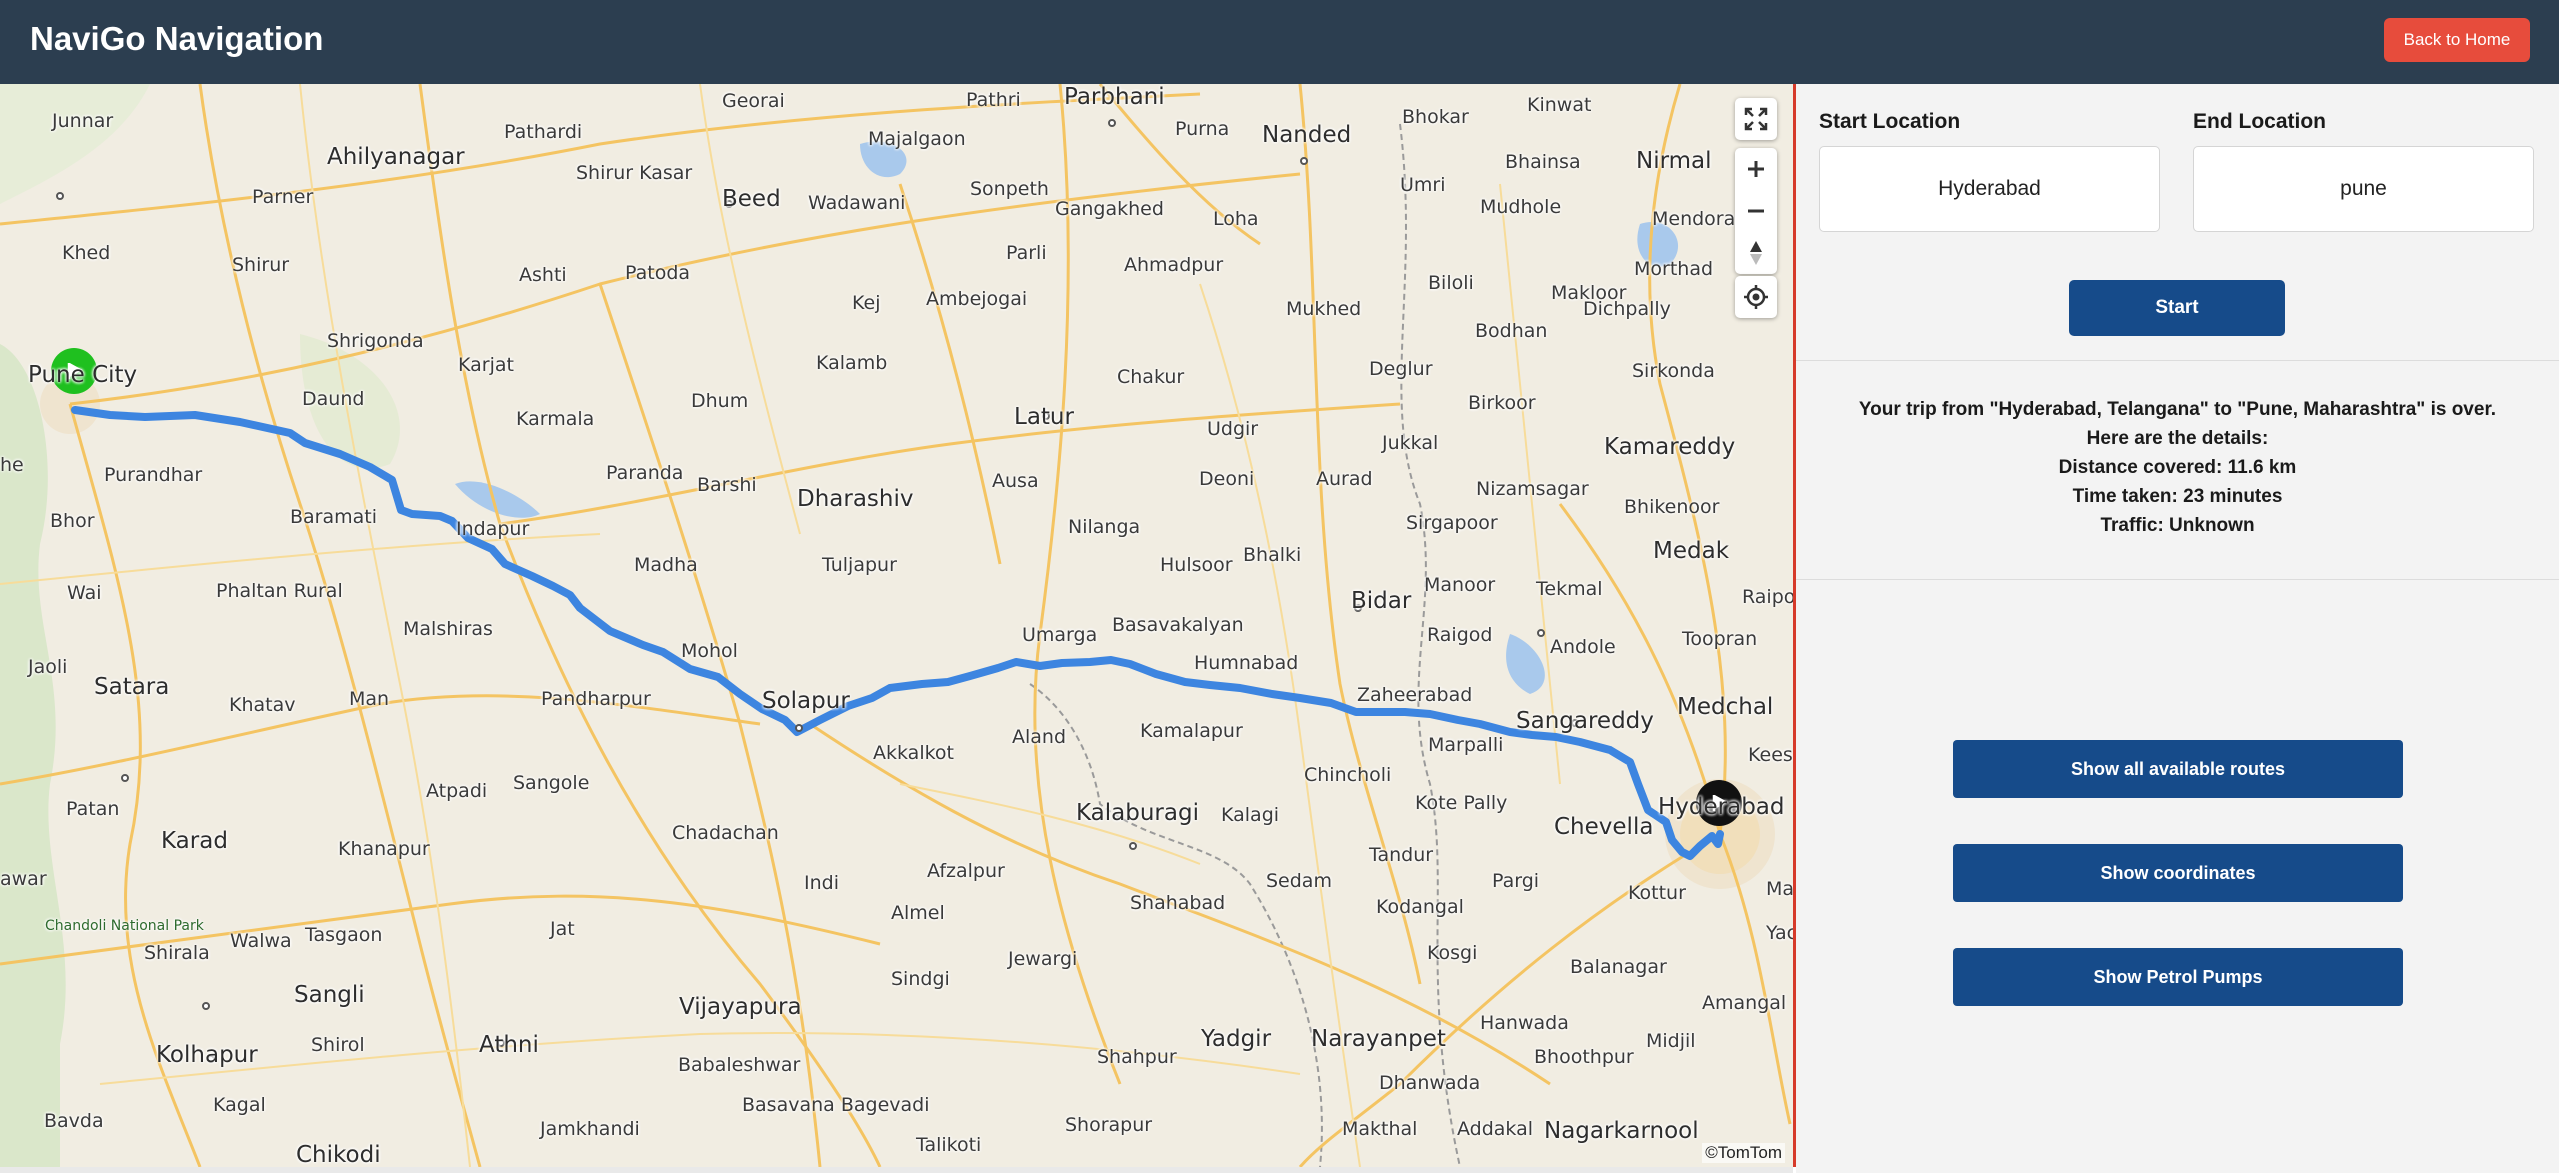 Image resolution: width=2559 pixels, height=1173 pixels. Describe the element at coordinates (739, 1065) in the screenshot. I see `map-label: Babaleshwar` at that location.